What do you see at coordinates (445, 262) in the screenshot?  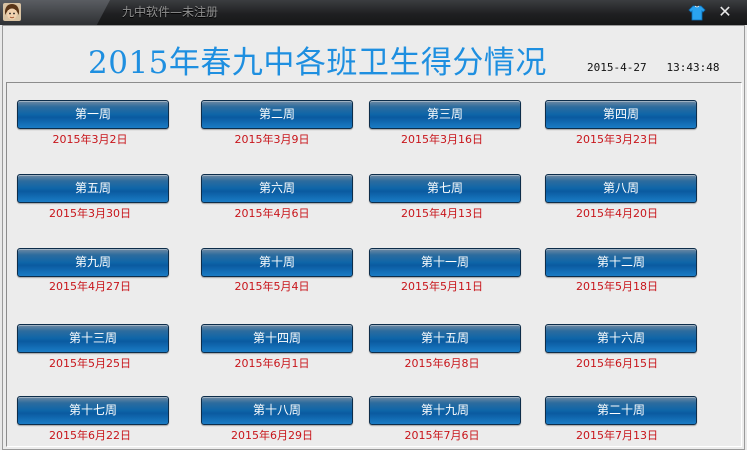 I see `week-button-11: 第十一周` at bounding box center [445, 262].